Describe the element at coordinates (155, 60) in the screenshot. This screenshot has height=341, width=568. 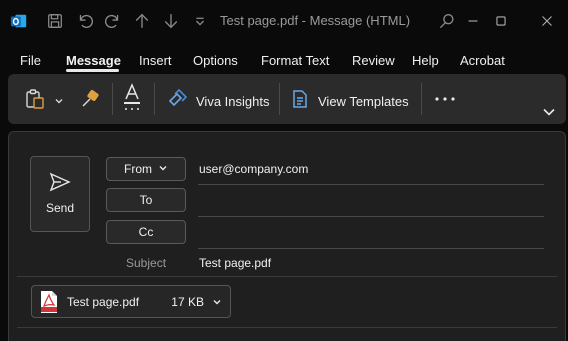
I see `menu-insert: Insert` at that location.